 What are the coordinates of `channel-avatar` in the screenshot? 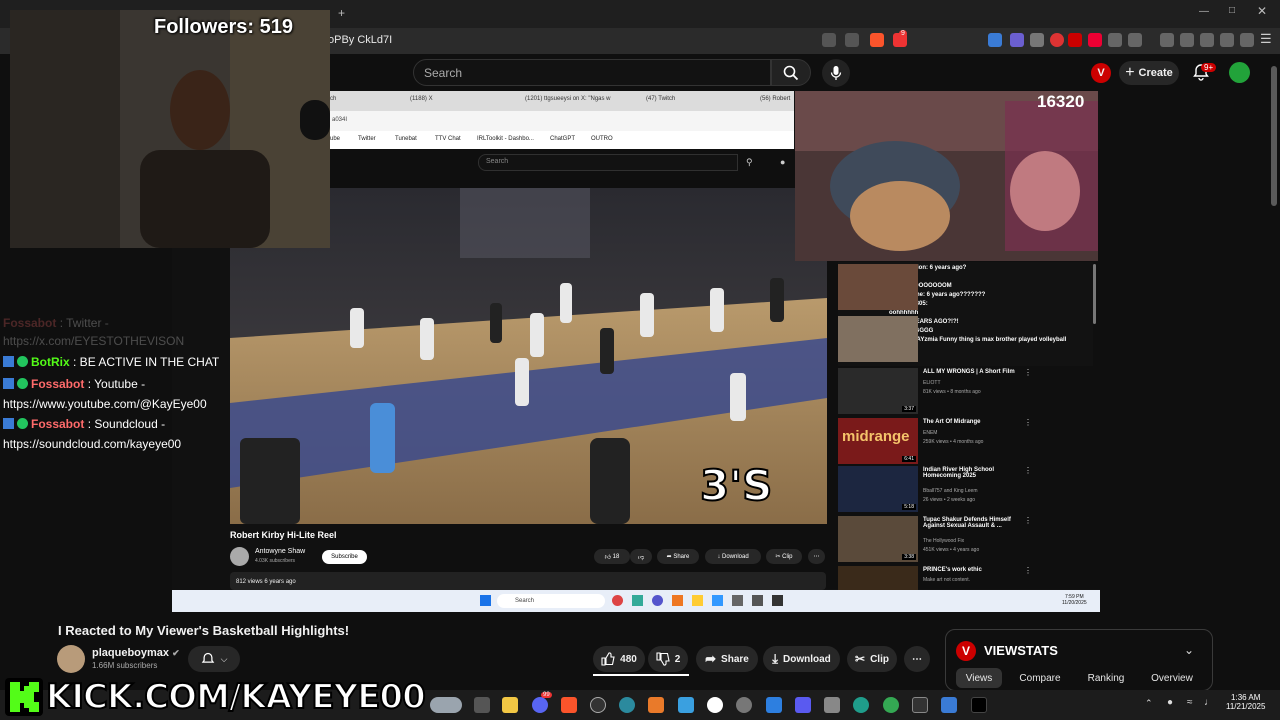 It's located at (71, 659).